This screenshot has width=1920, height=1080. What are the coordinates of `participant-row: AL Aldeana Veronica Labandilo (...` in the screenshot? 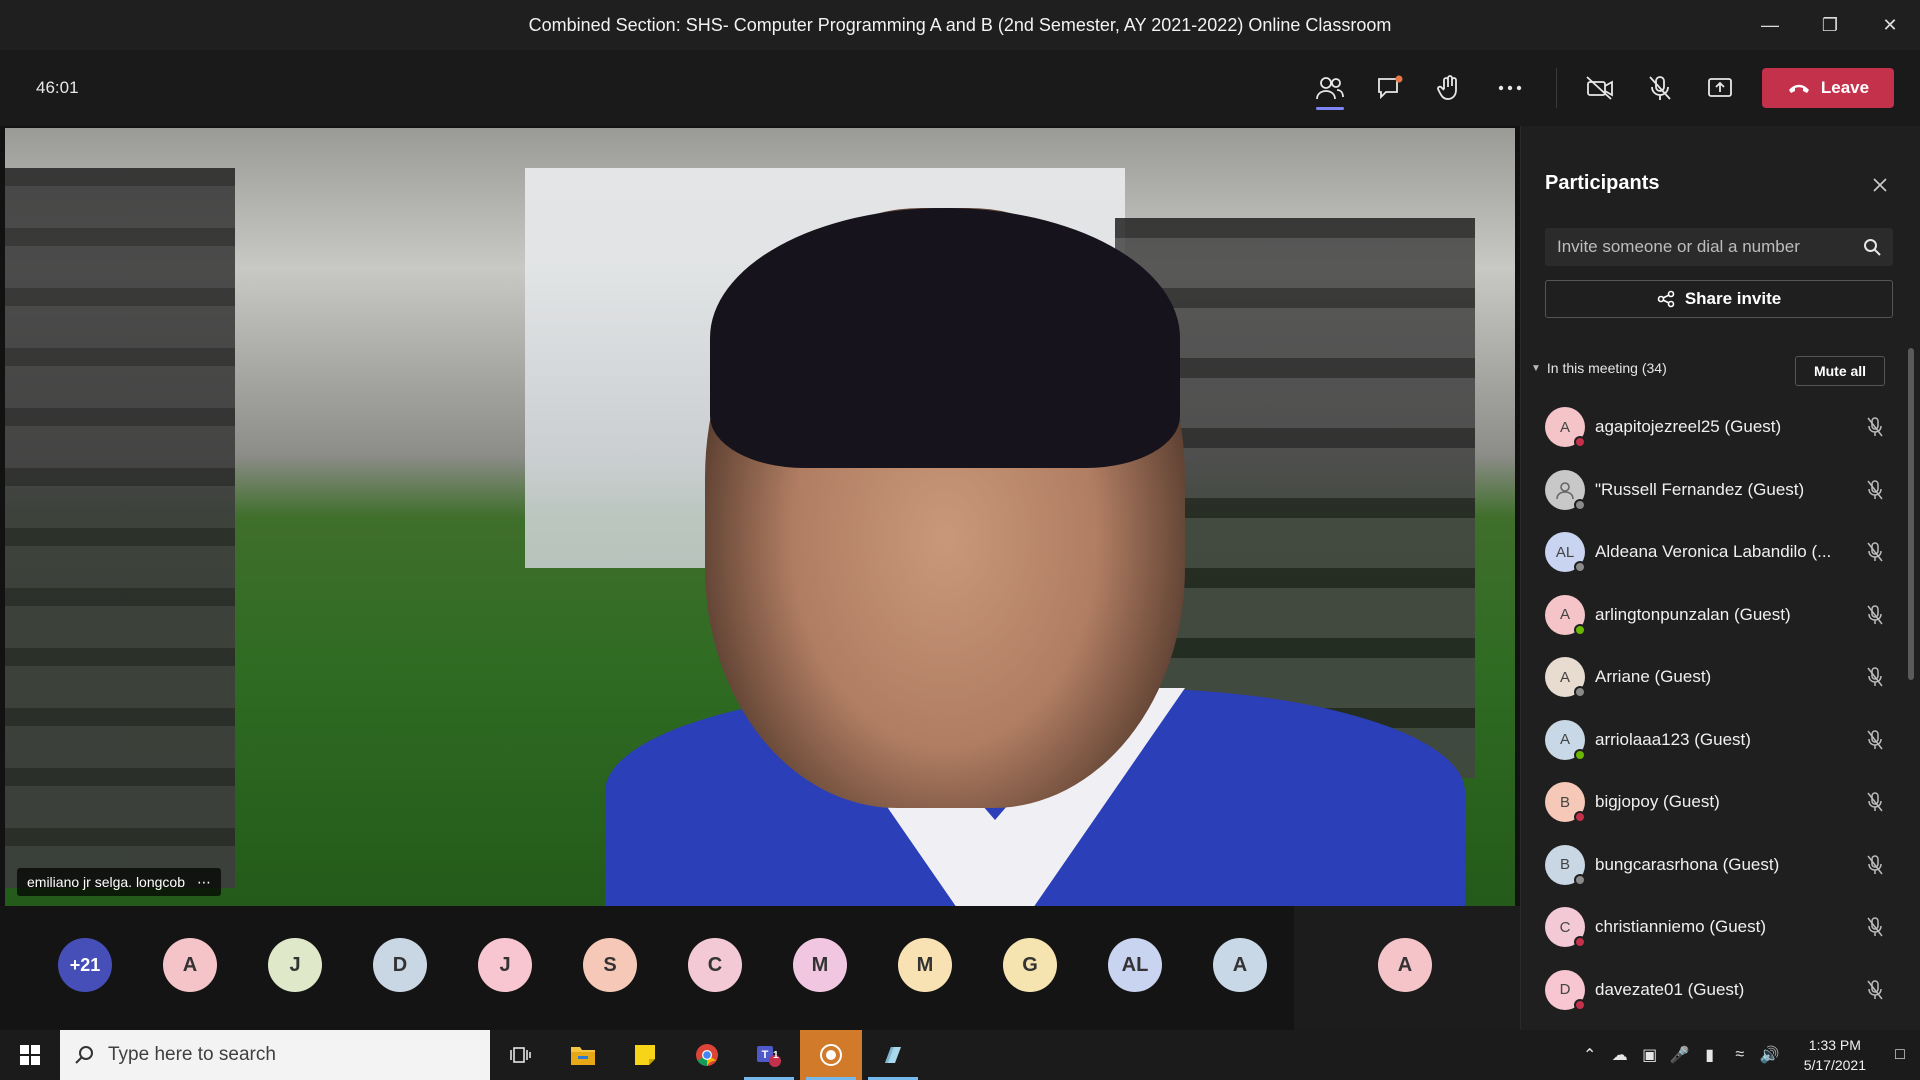 It's located at (1715, 552).